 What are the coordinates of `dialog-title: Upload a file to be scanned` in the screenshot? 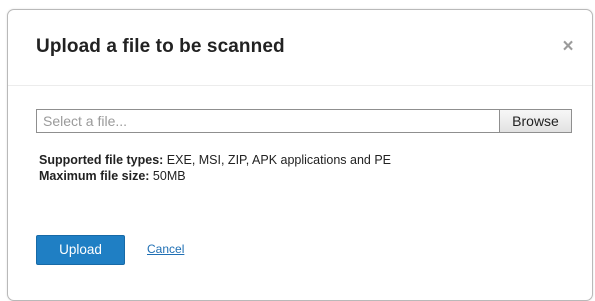 It's located at (160, 46).